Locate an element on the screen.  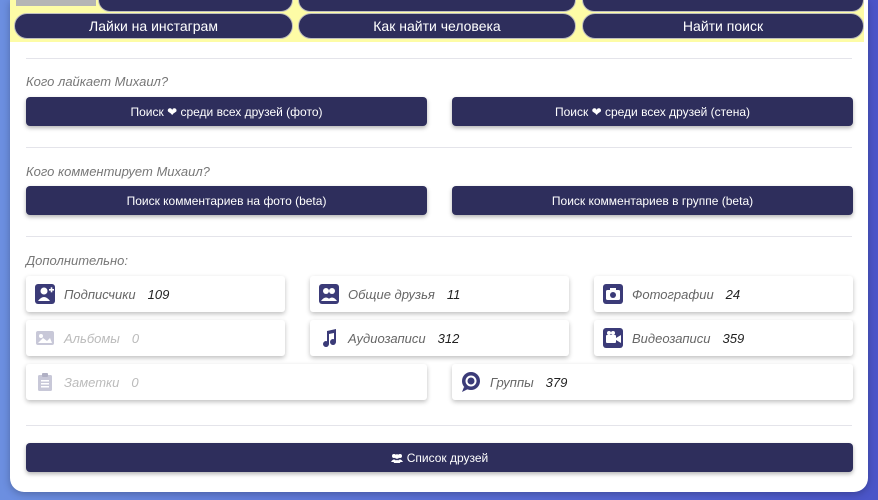
notes-stat: Заметки 0 is located at coordinates (226, 382).